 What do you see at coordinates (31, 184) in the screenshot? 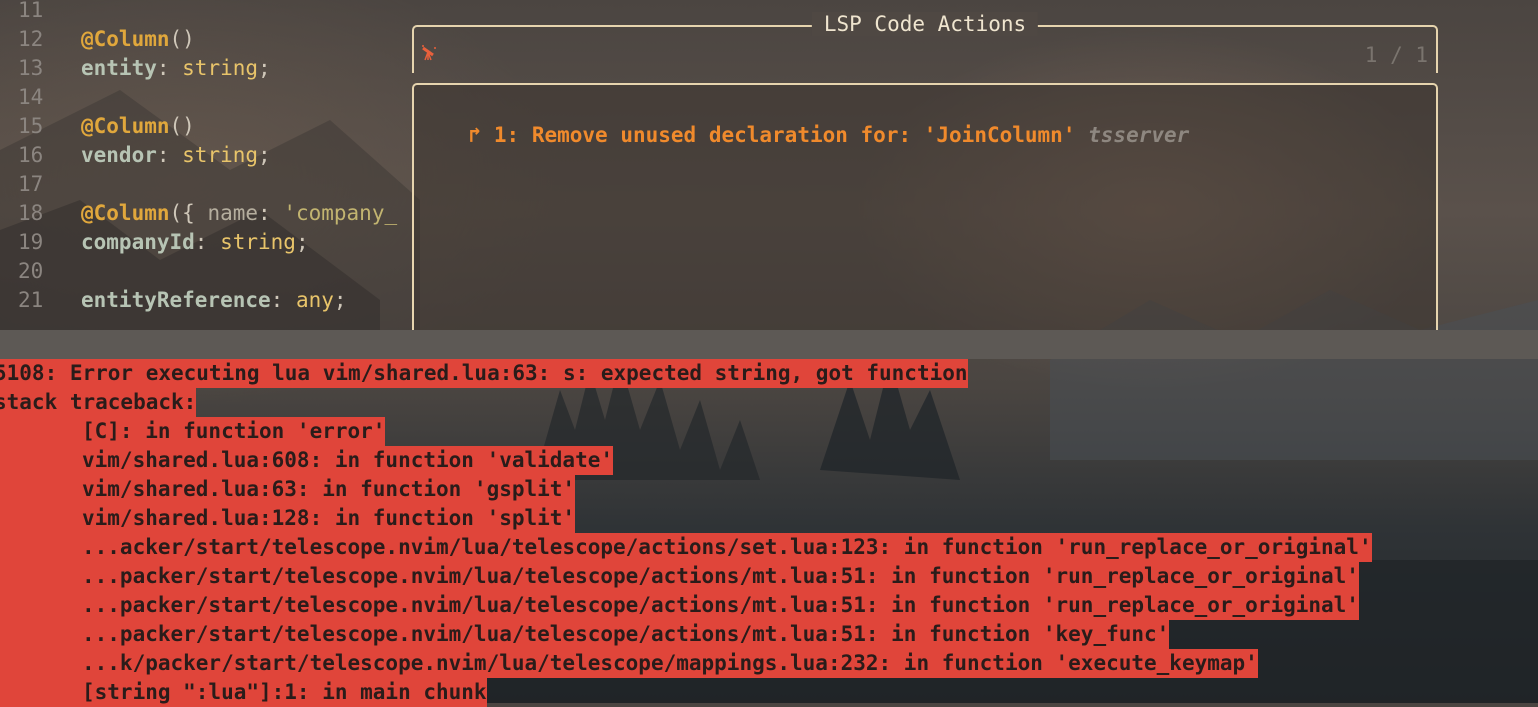
I see `line-number: 17` at bounding box center [31, 184].